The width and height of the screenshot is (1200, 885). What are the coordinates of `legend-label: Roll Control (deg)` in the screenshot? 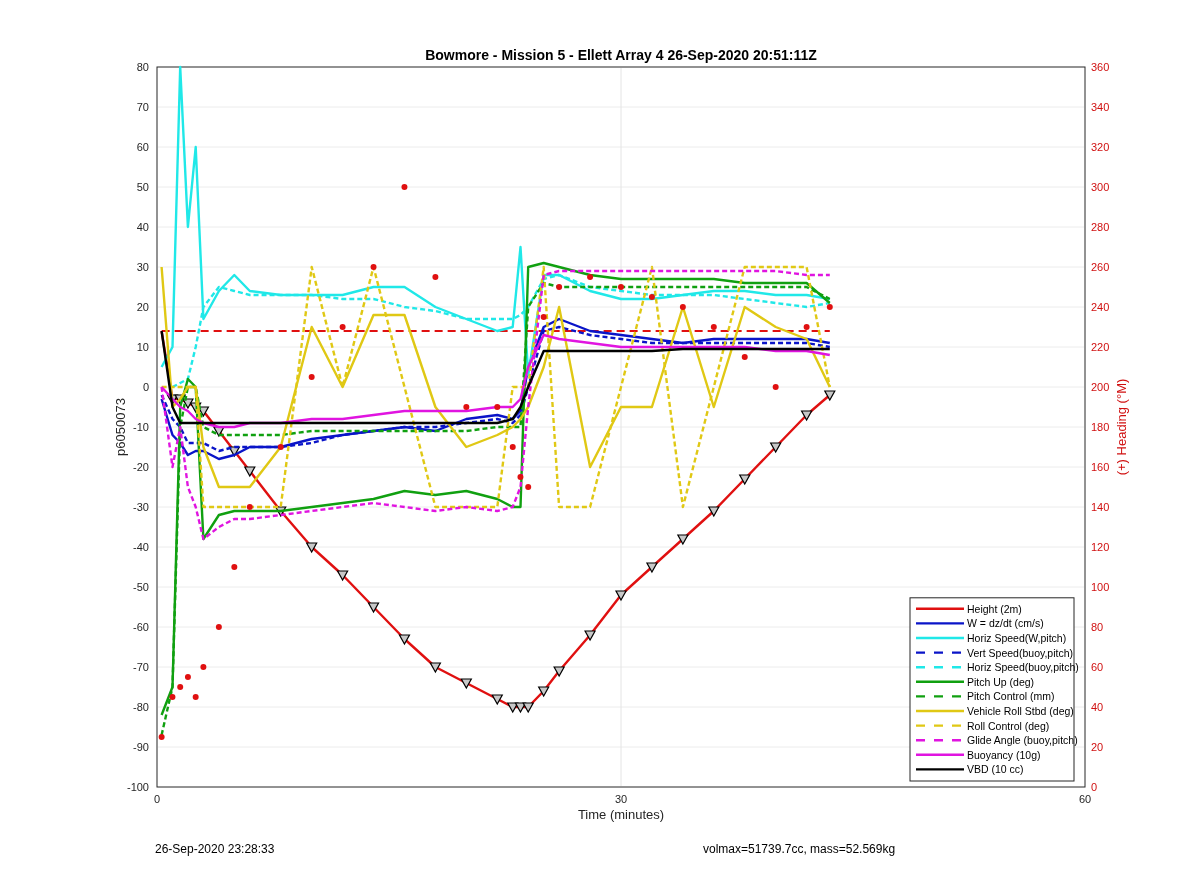 It's located at (1008, 725).